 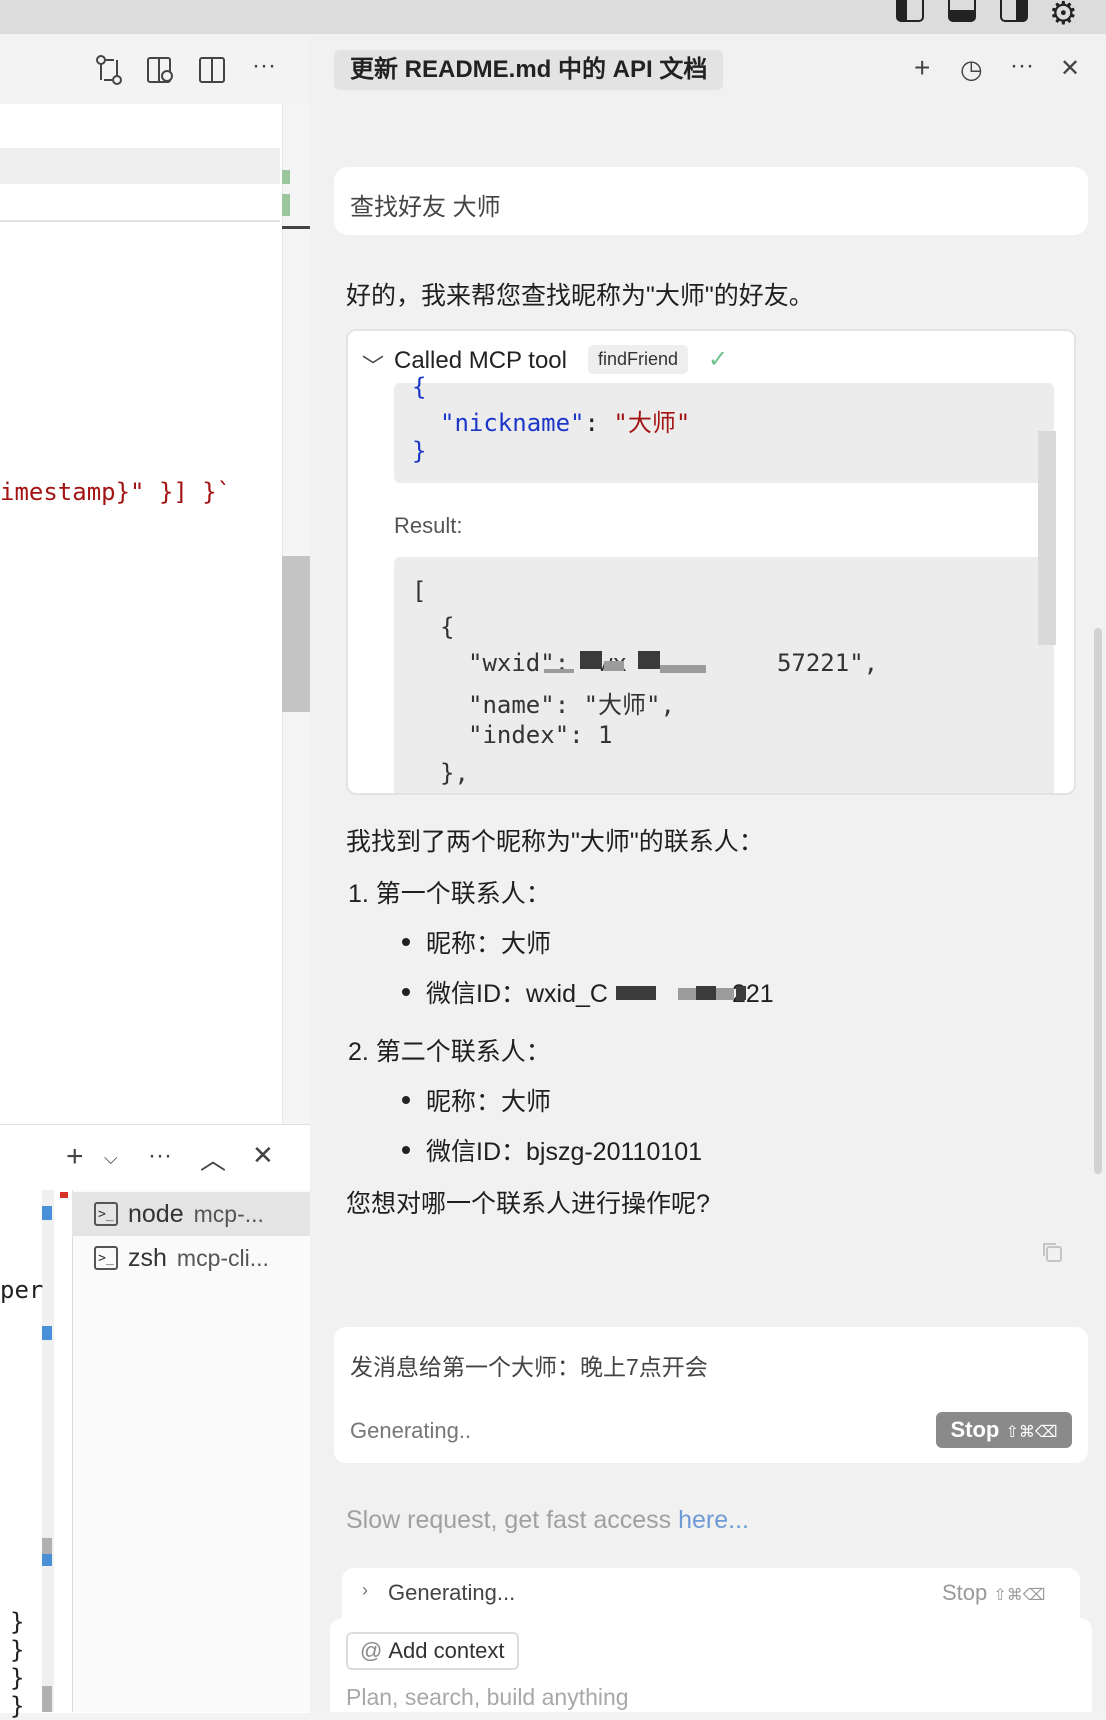 What do you see at coordinates (962, 11) in the screenshot?
I see `panel-bottom-icon` at bounding box center [962, 11].